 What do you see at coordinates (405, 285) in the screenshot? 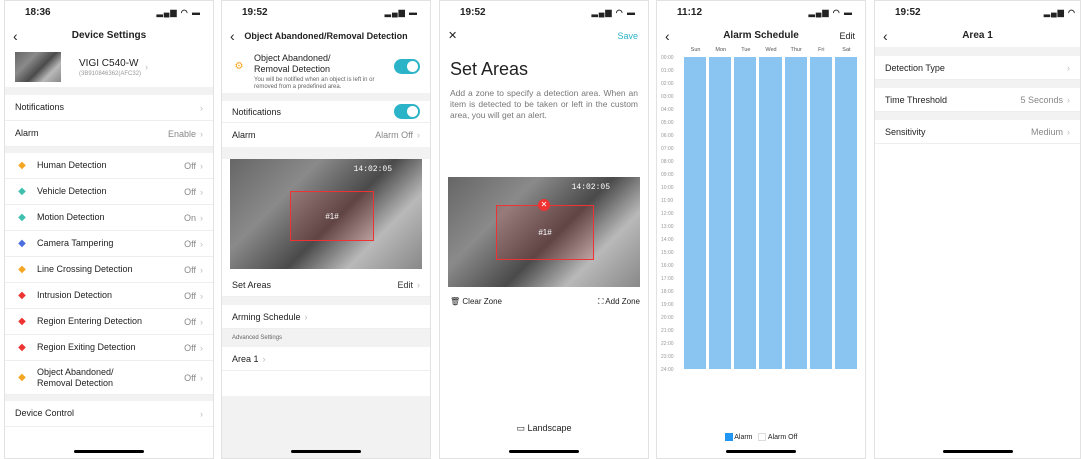
I see `edit-link: Edit` at bounding box center [405, 285].